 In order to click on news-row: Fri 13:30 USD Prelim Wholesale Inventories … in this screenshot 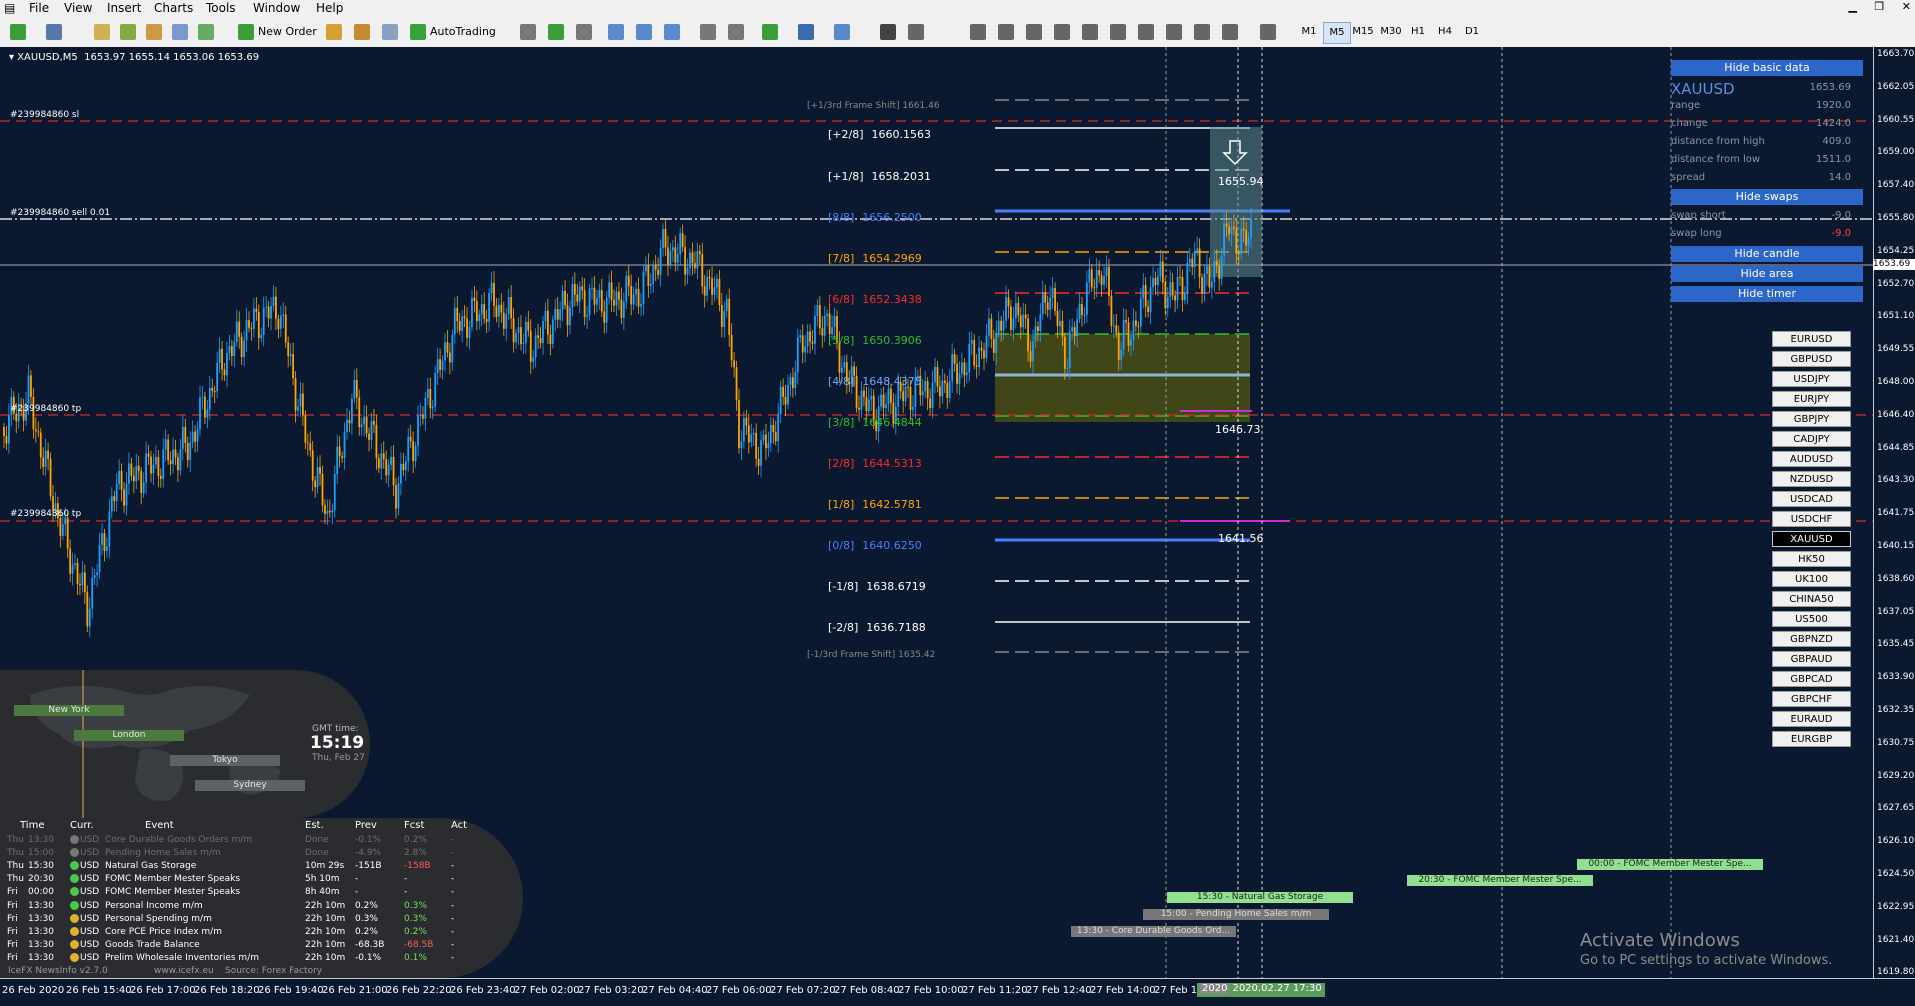, I will do `click(250, 959)`.